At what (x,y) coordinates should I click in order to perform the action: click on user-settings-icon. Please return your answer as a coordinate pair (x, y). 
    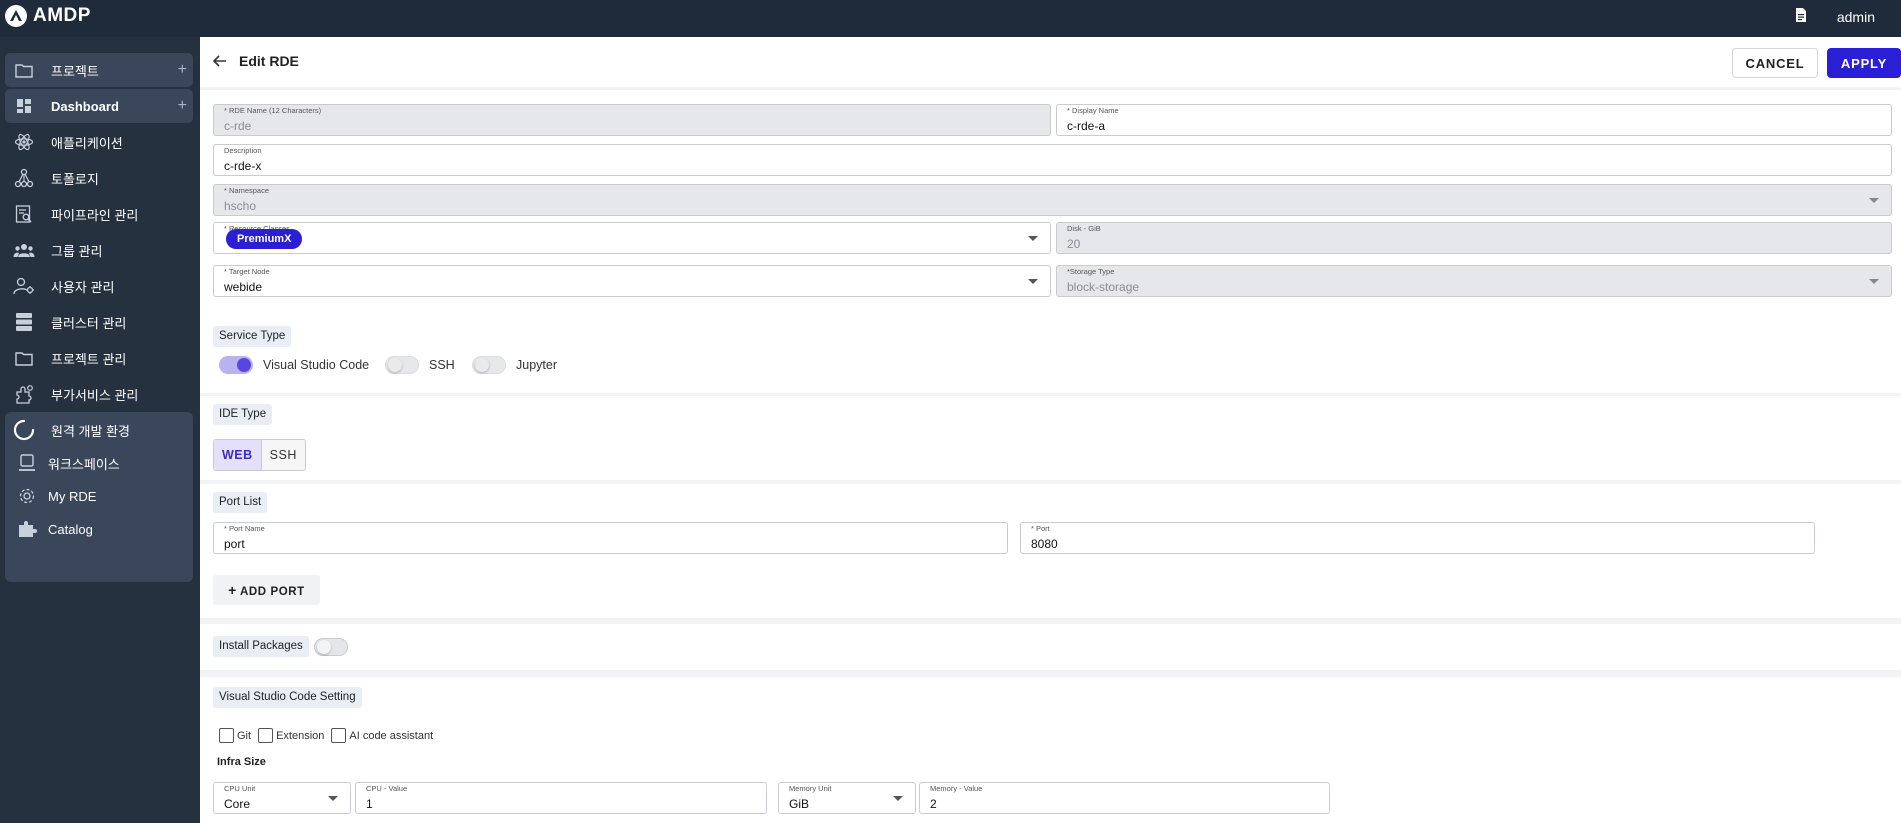
    Looking at the image, I should click on (24, 286).